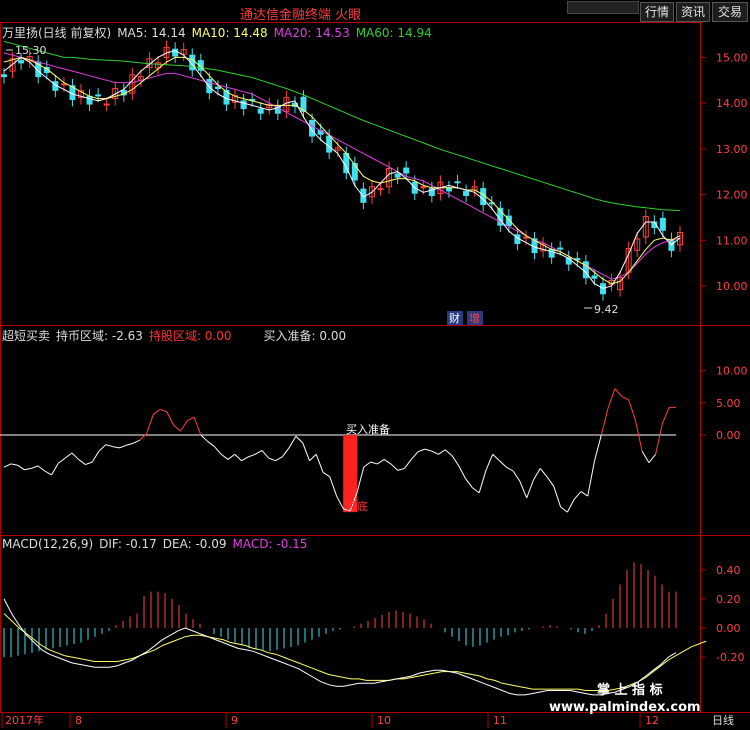 The width and height of the screenshot is (750, 730). What do you see at coordinates (474, 318) in the screenshot?
I see `increase-badge-text: 增` at bounding box center [474, 318].